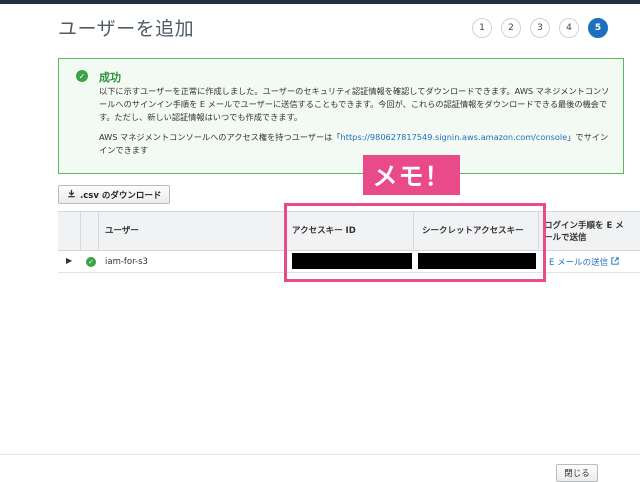  What do you see at coordinates (587, 232) in the screenshot?
I see `header-login-instructions: ログイン手順を E メールで送信` at bounding box center [587, 232].